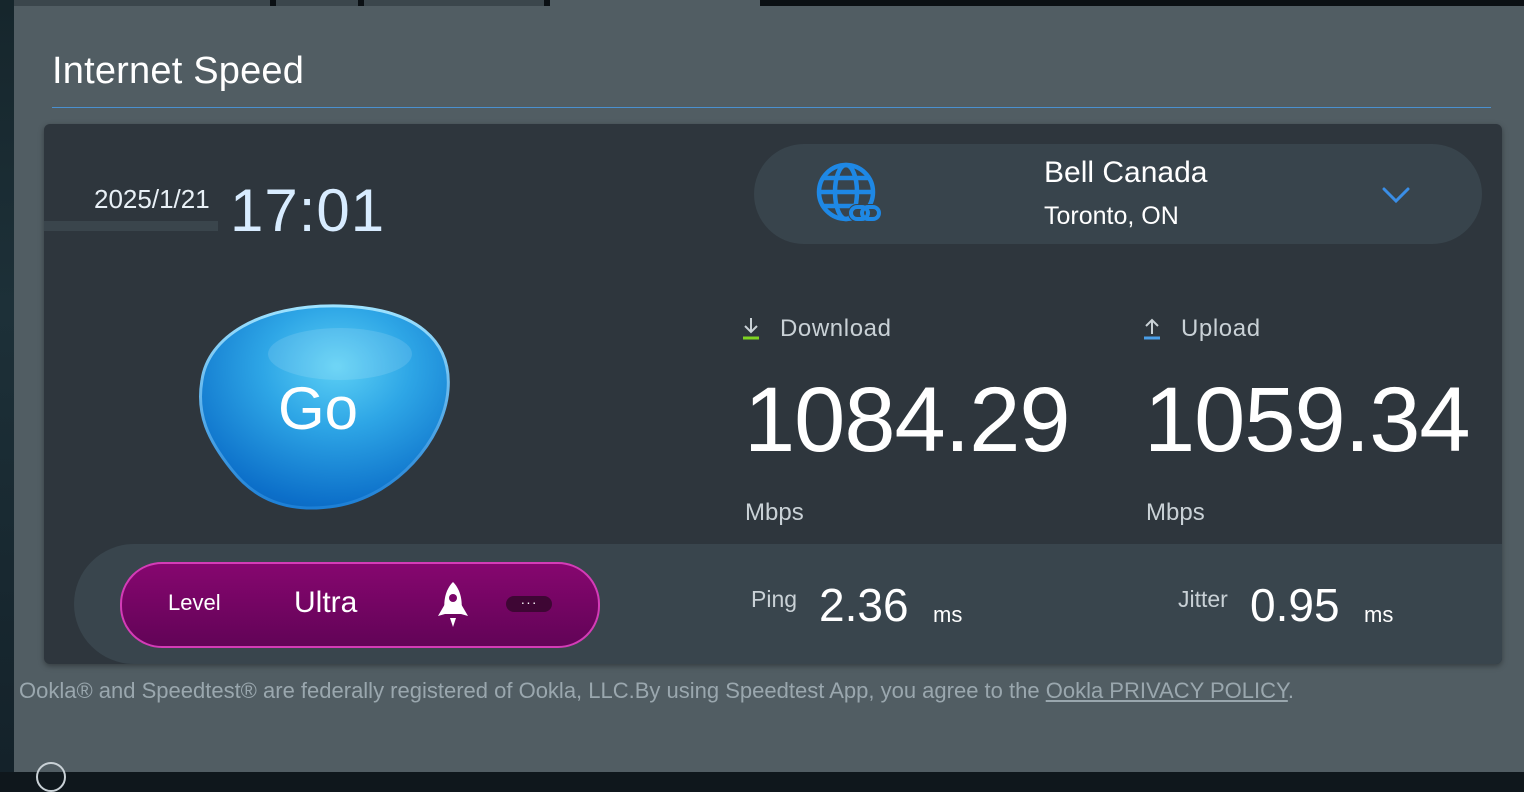 The image size is (1524, 792). I want to click on level-badge: Level Ultra ···, so click(360, 605).